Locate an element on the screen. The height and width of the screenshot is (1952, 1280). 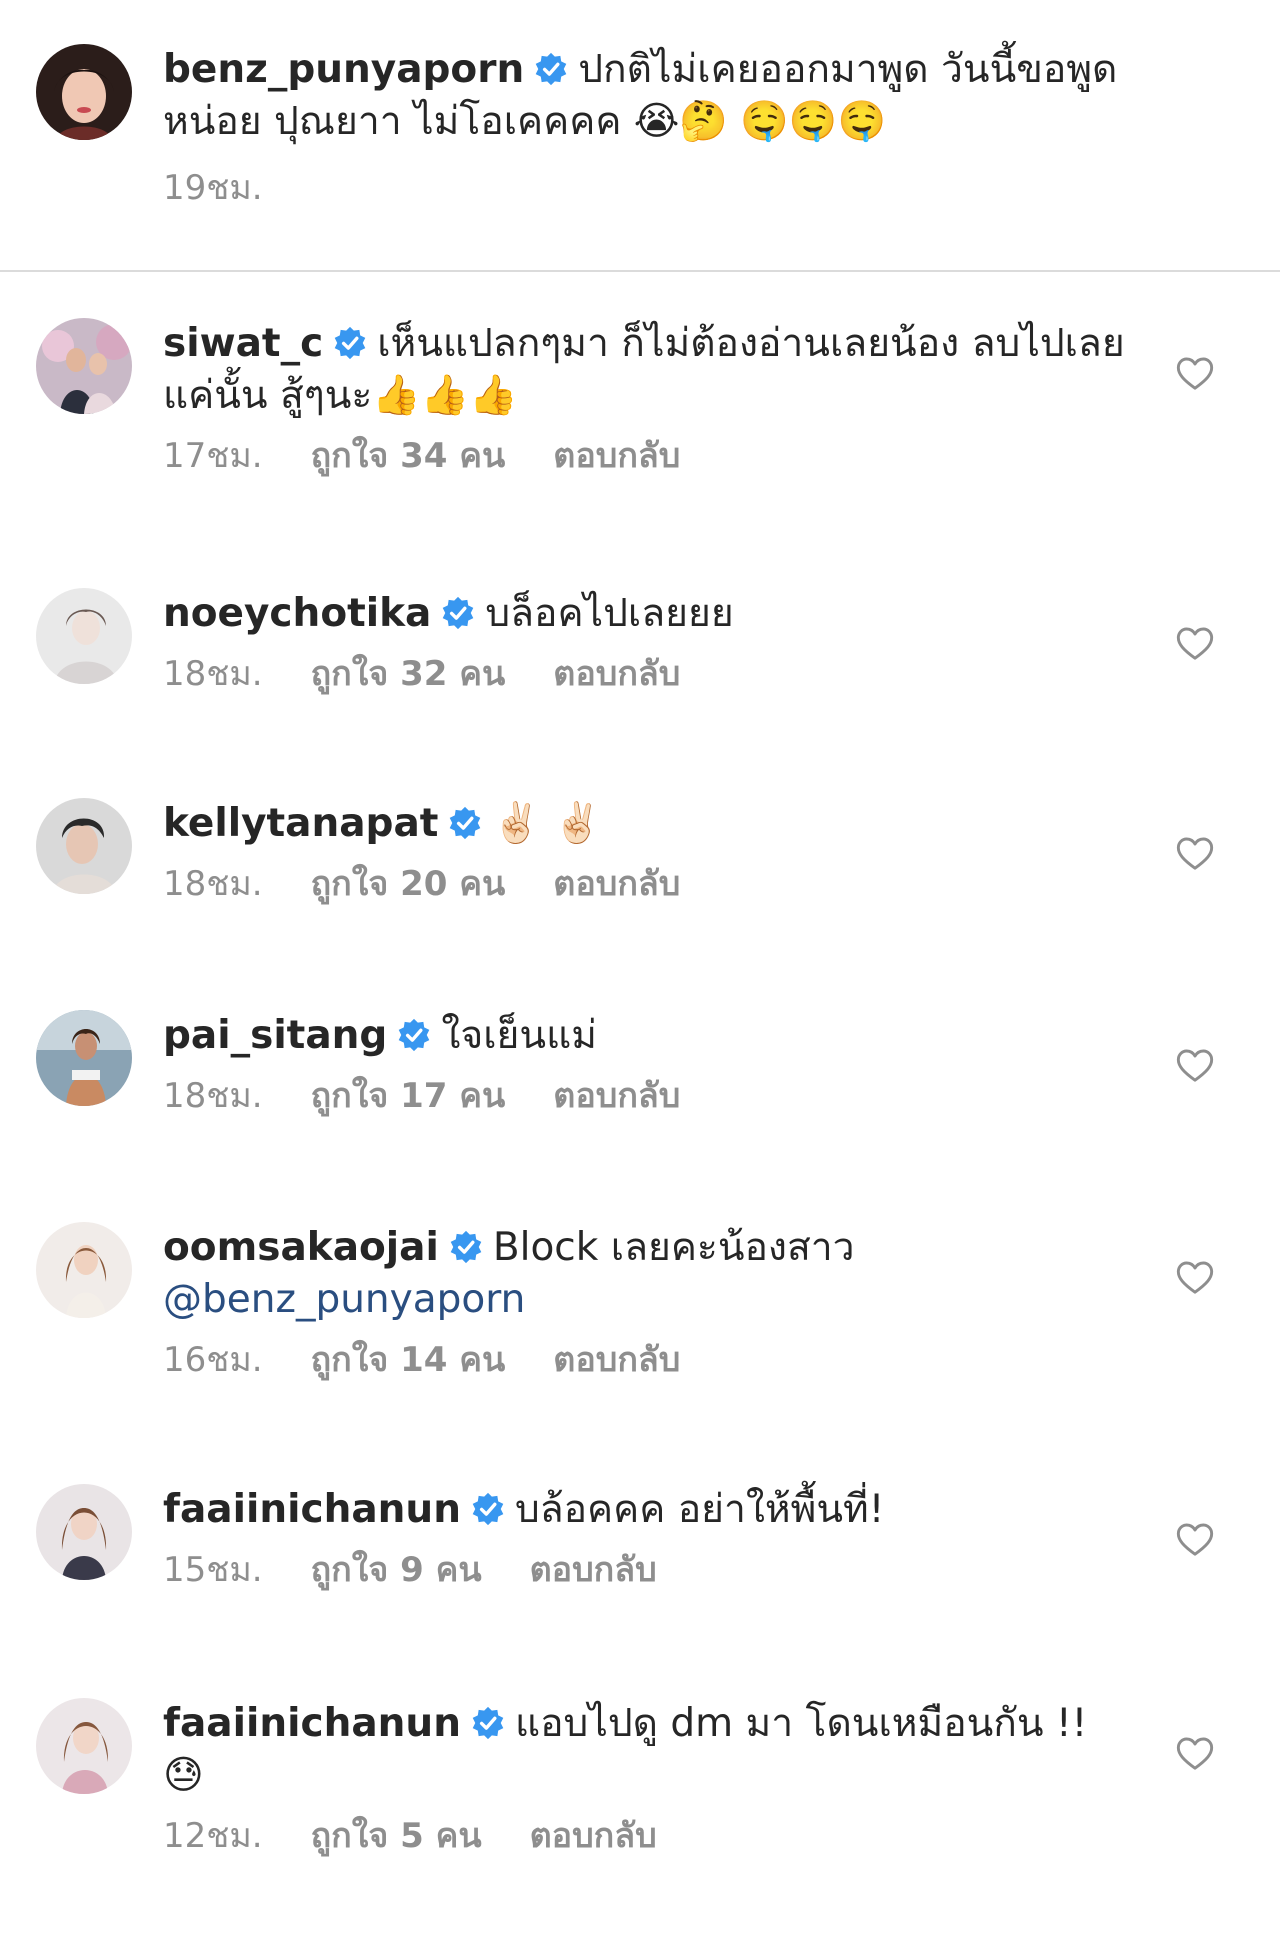
username: siwat_c is located at coordinates (243, 343).